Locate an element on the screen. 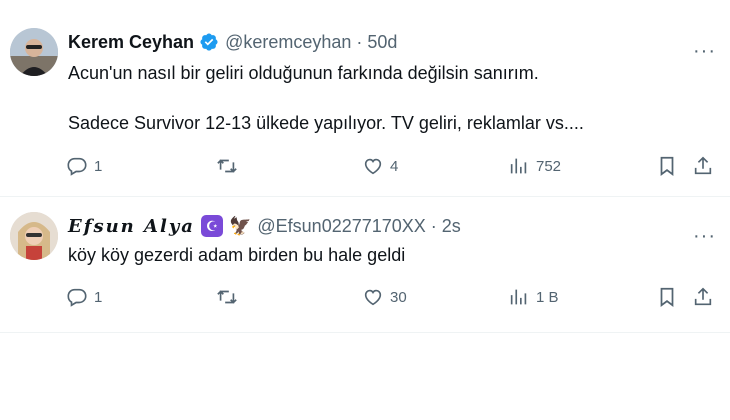  action-bar: 1 30 1 B is located at coordinates (396, 297).